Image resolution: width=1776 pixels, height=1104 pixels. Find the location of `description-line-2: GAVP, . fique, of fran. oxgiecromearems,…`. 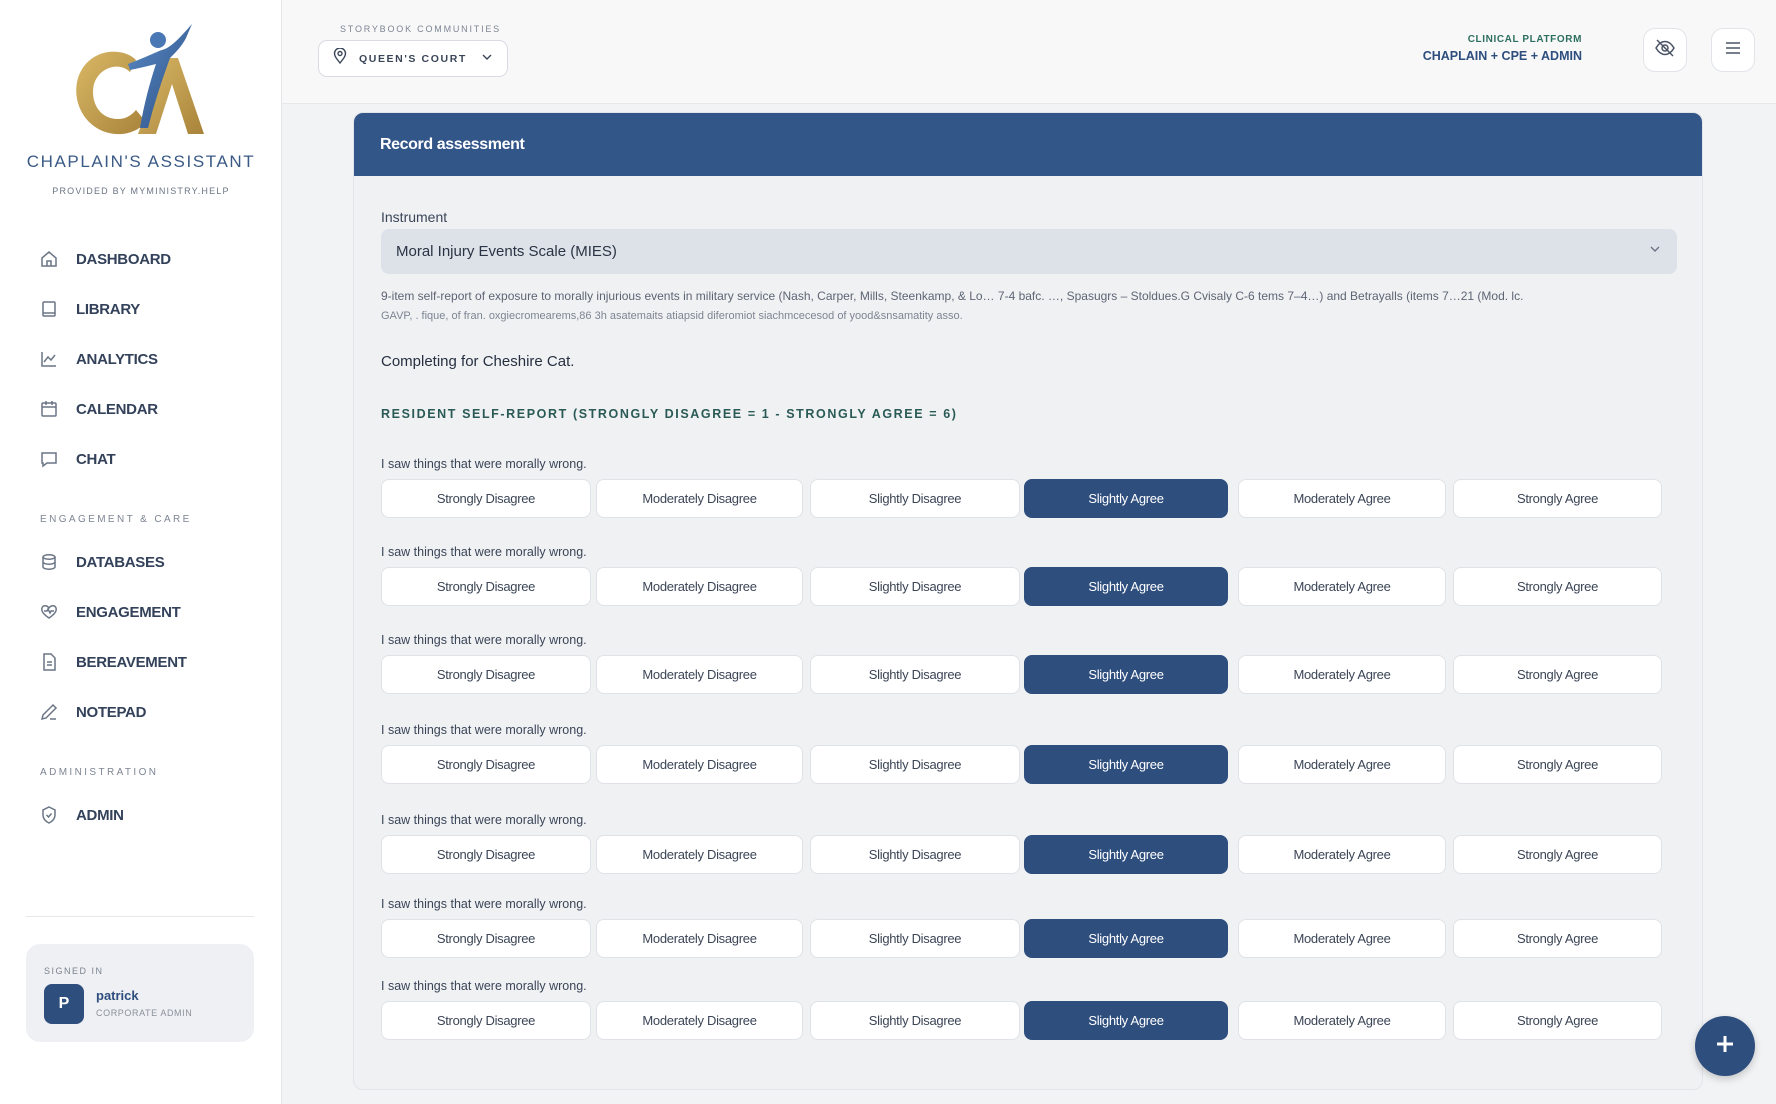

description-line-2: GAVP, . fique, of fran. oxgiecromearems,… is located at coordinates (672, 316).